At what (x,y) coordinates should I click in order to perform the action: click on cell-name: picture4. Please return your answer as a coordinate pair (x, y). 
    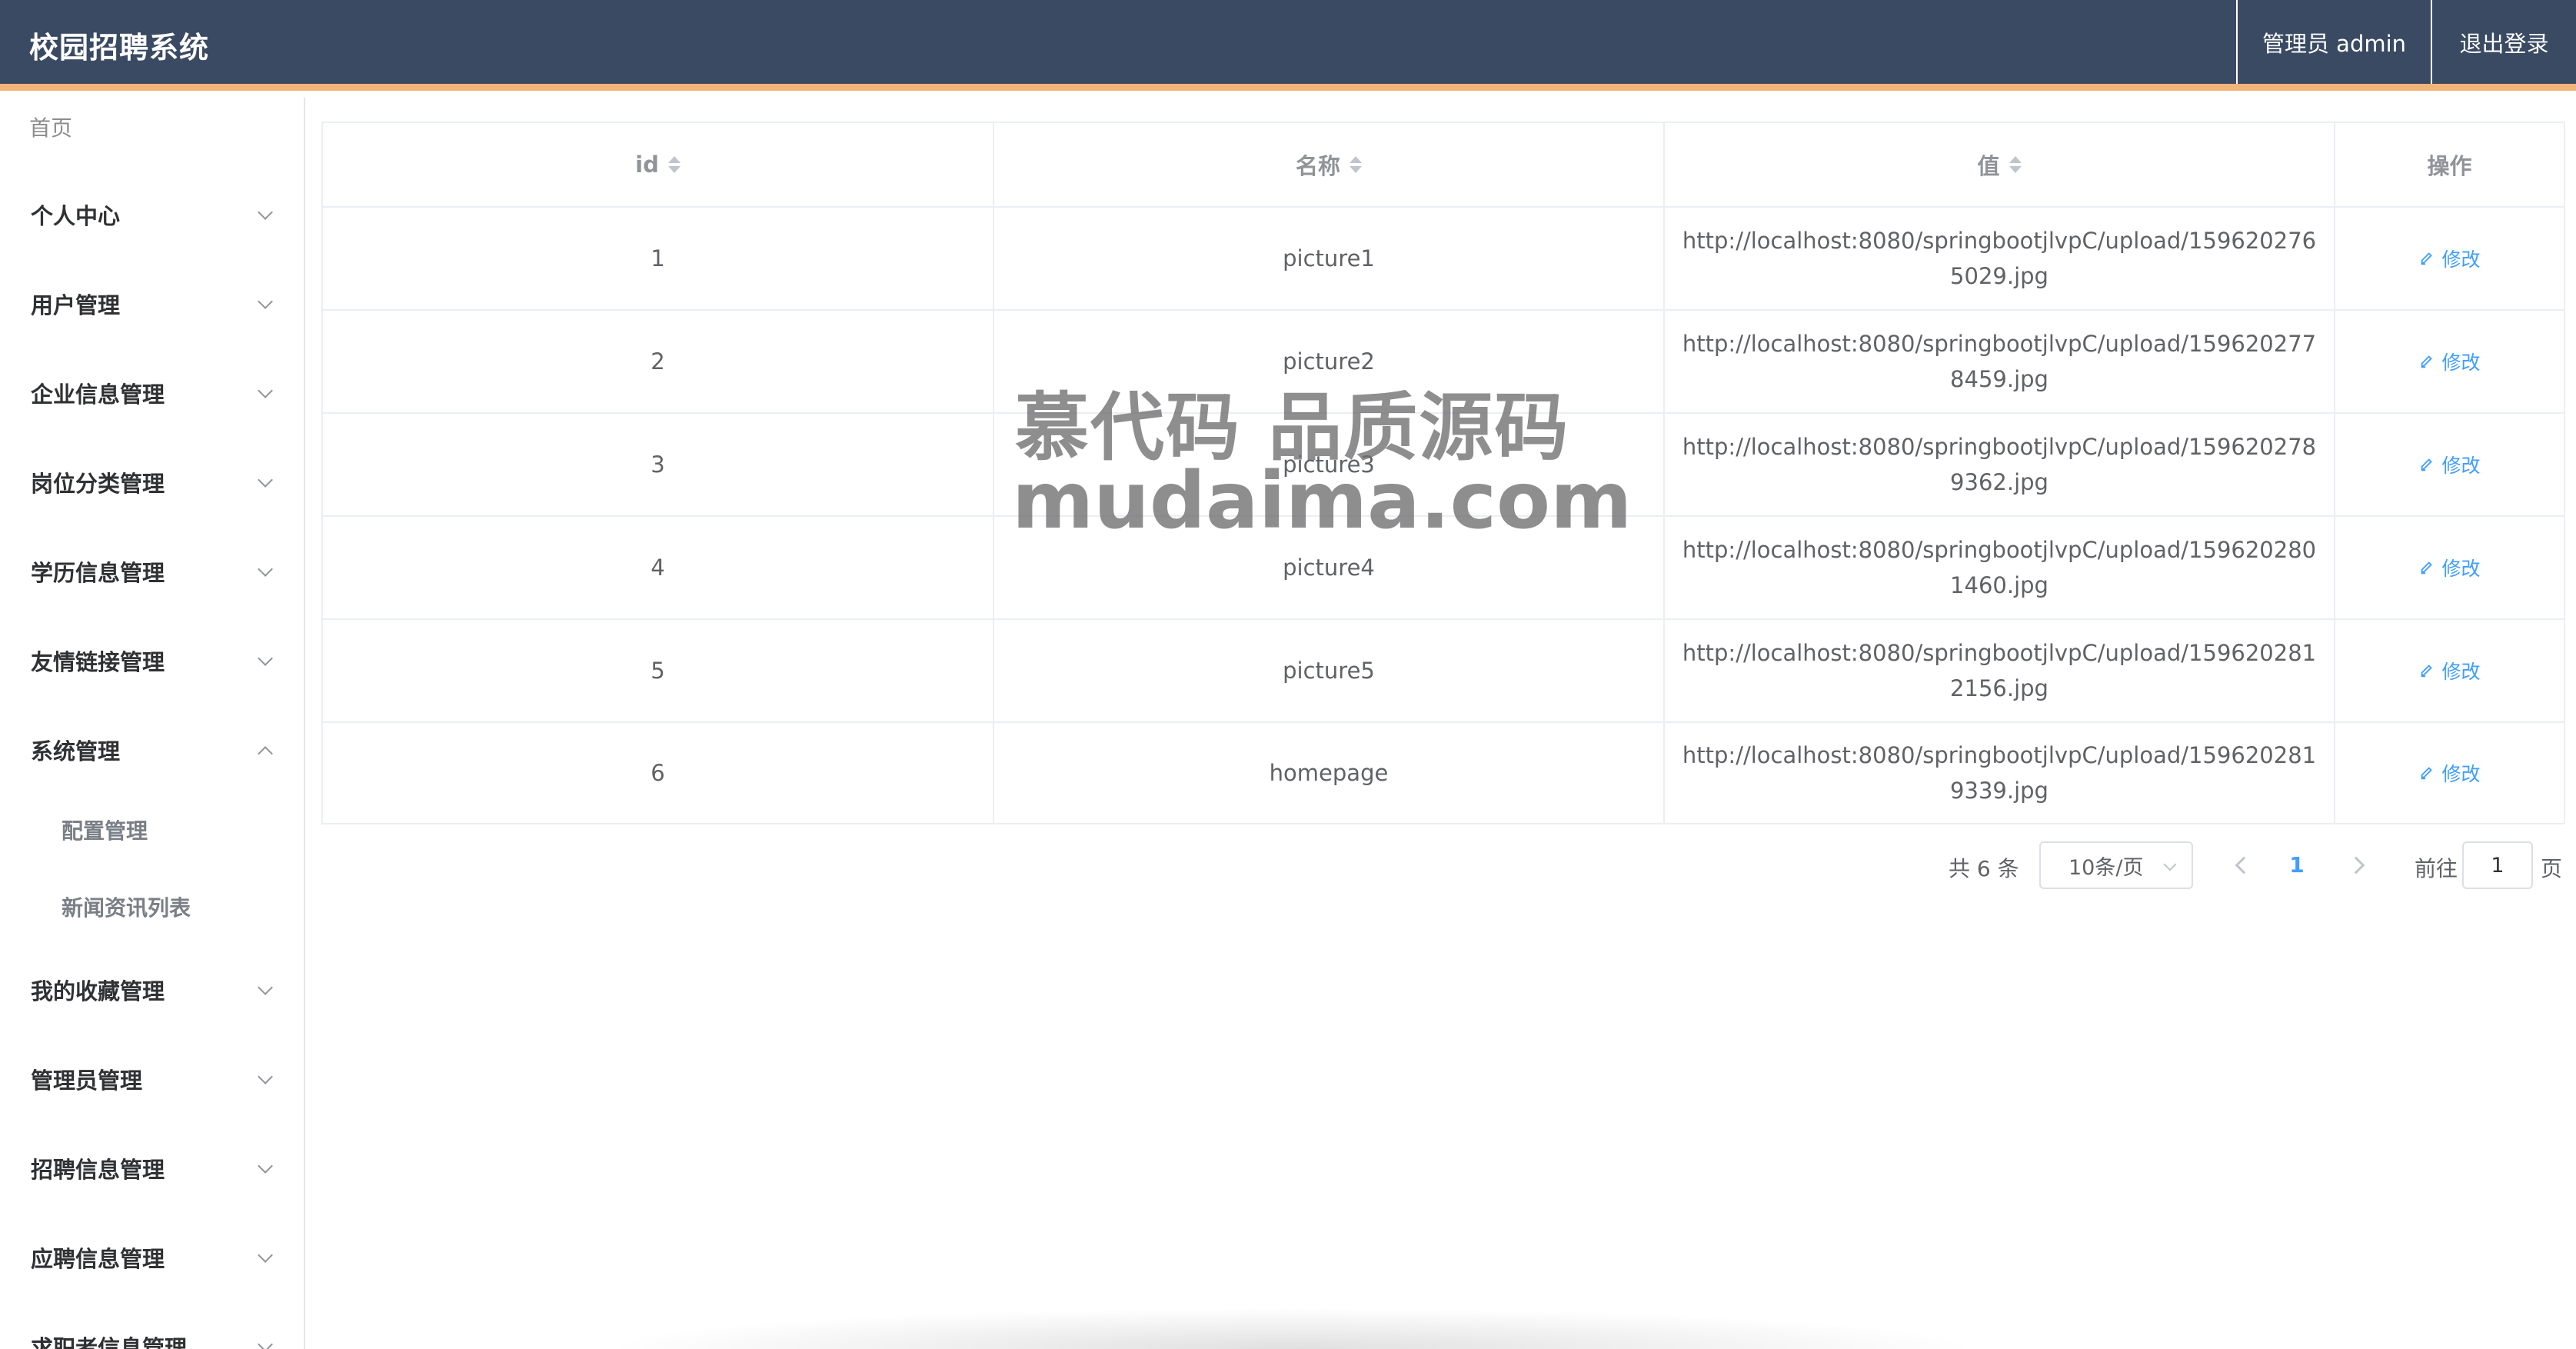
    Looking at the image, I should click on (1329, 568).